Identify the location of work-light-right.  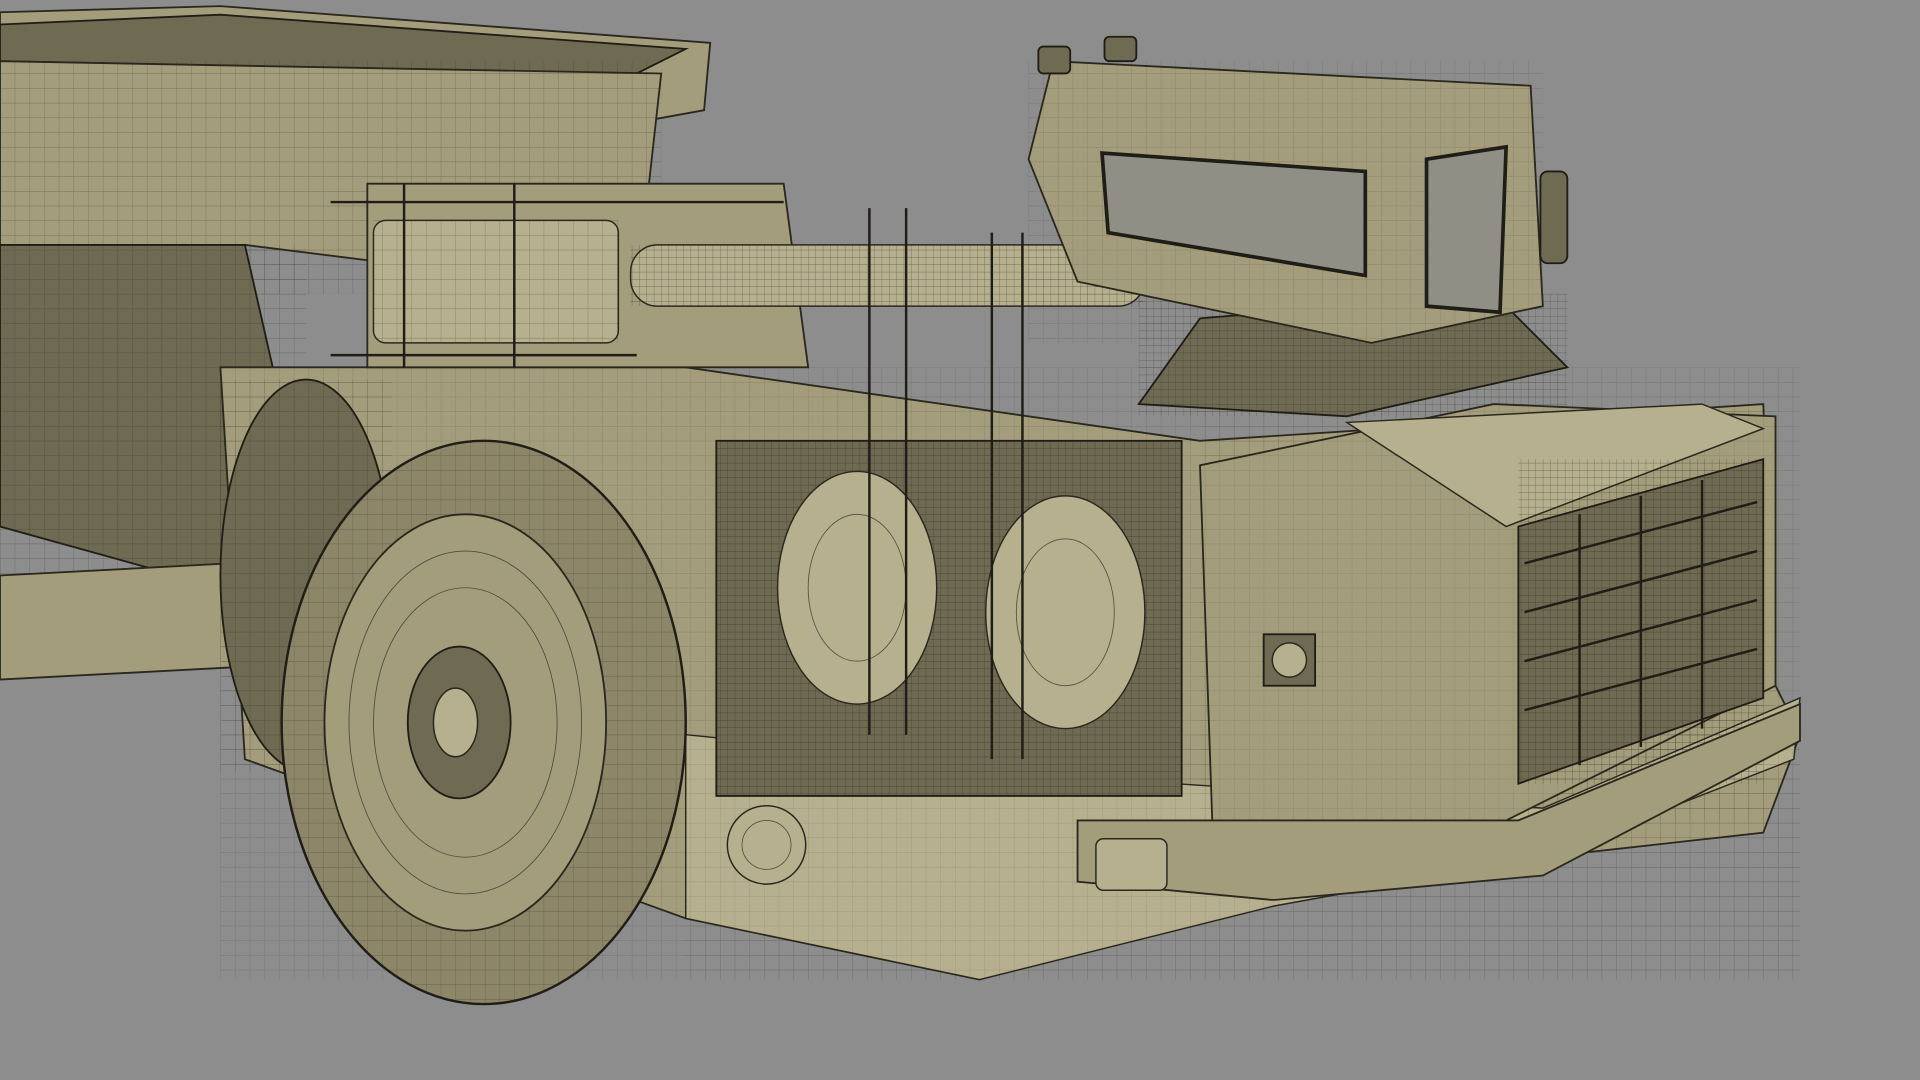
(1120, 49).